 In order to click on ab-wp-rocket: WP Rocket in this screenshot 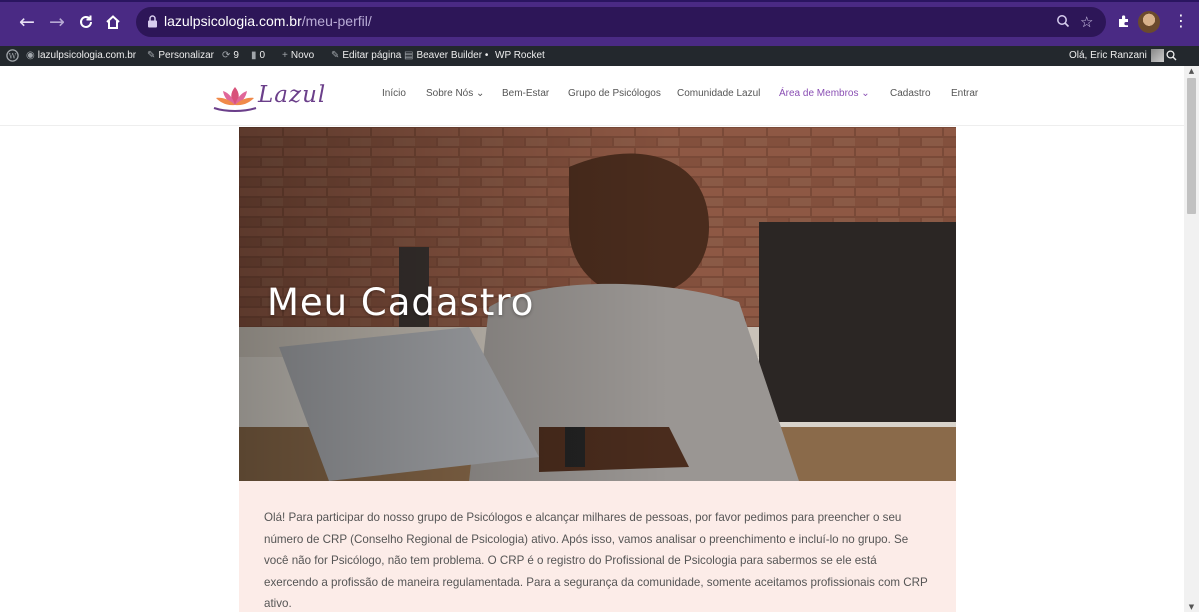, I will do `click(520, 56)`.